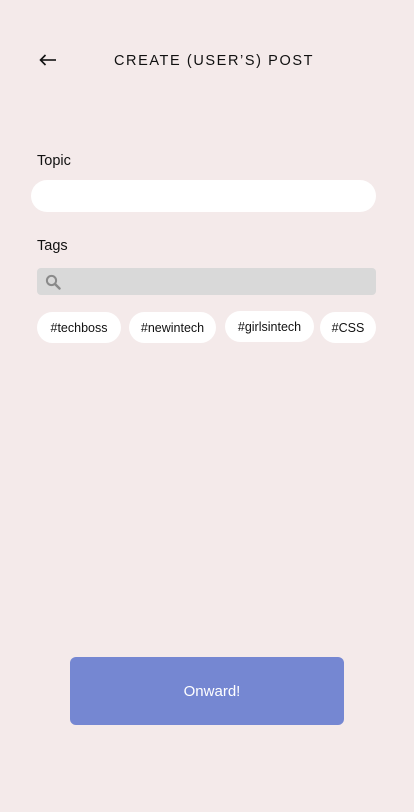 Image resolution: width=414 pixels, height=812 pixels. Describe the element at coordinates (348, 327) in the screenshot. I see `tag-chip-css: #CSS` at that location.